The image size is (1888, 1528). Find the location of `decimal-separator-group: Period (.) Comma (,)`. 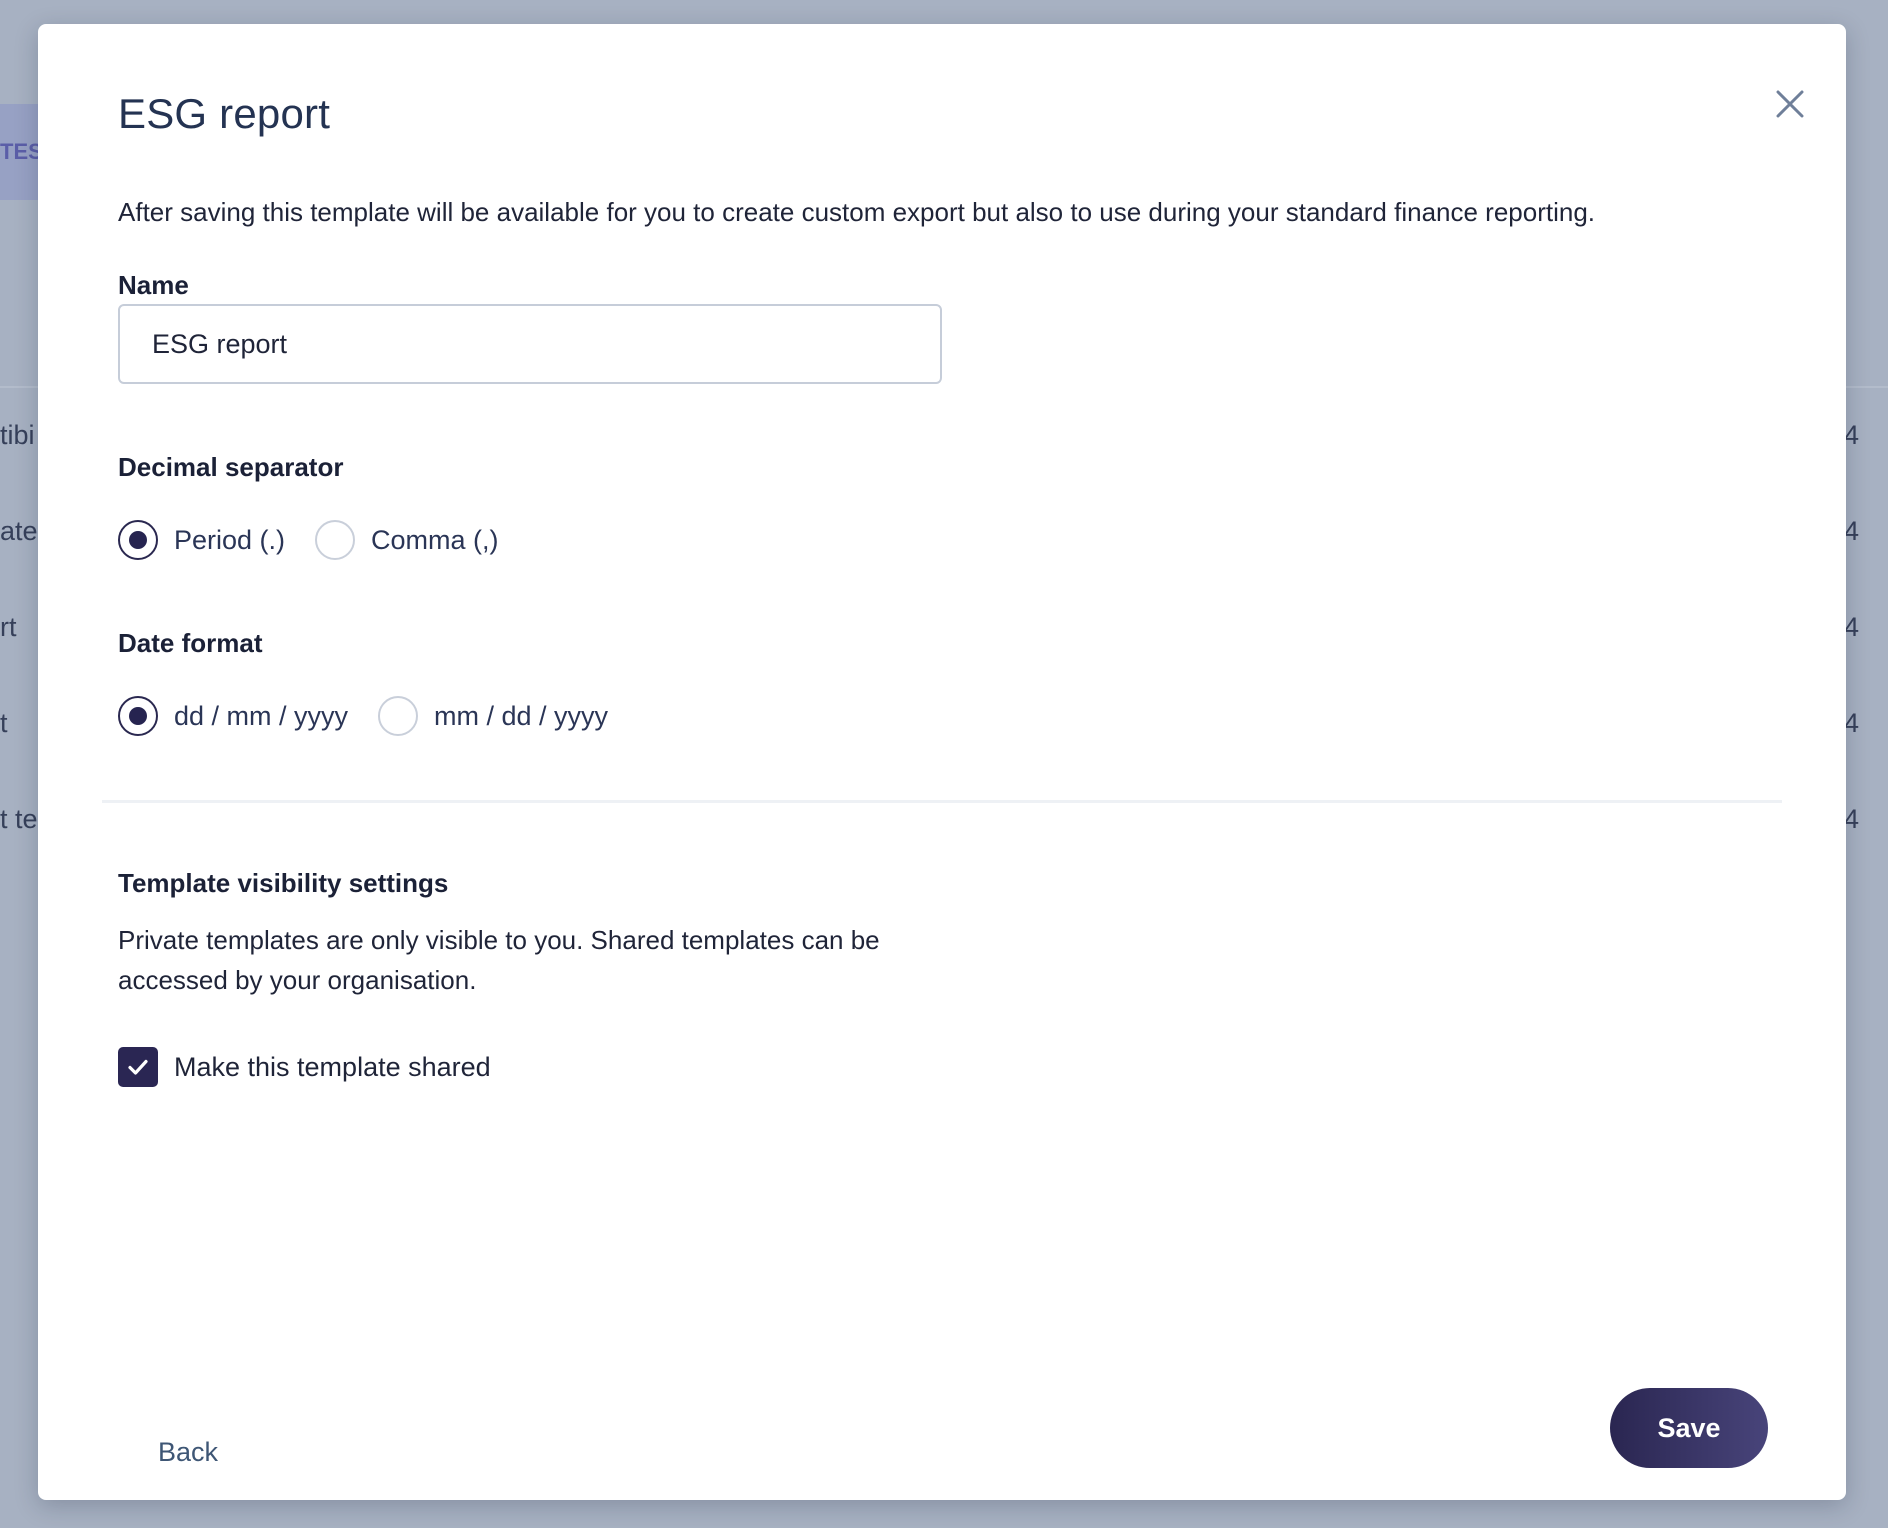

decimal-separator-group: Period (.) Comma (,) is located at coordinates (323, 540).